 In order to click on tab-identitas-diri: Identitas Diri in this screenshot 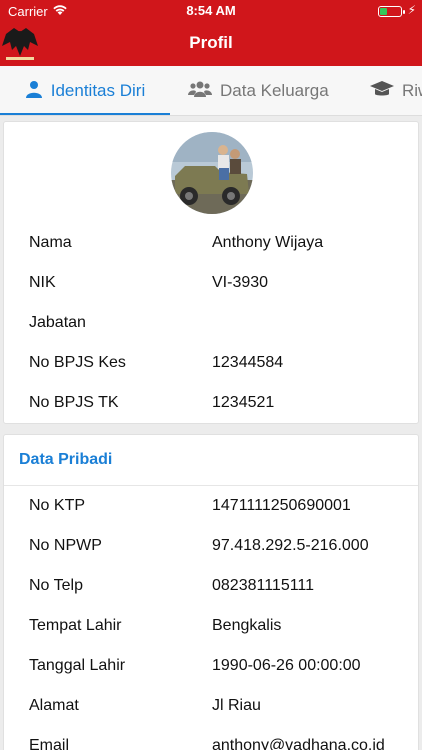, I will do `click(85, 90)`.